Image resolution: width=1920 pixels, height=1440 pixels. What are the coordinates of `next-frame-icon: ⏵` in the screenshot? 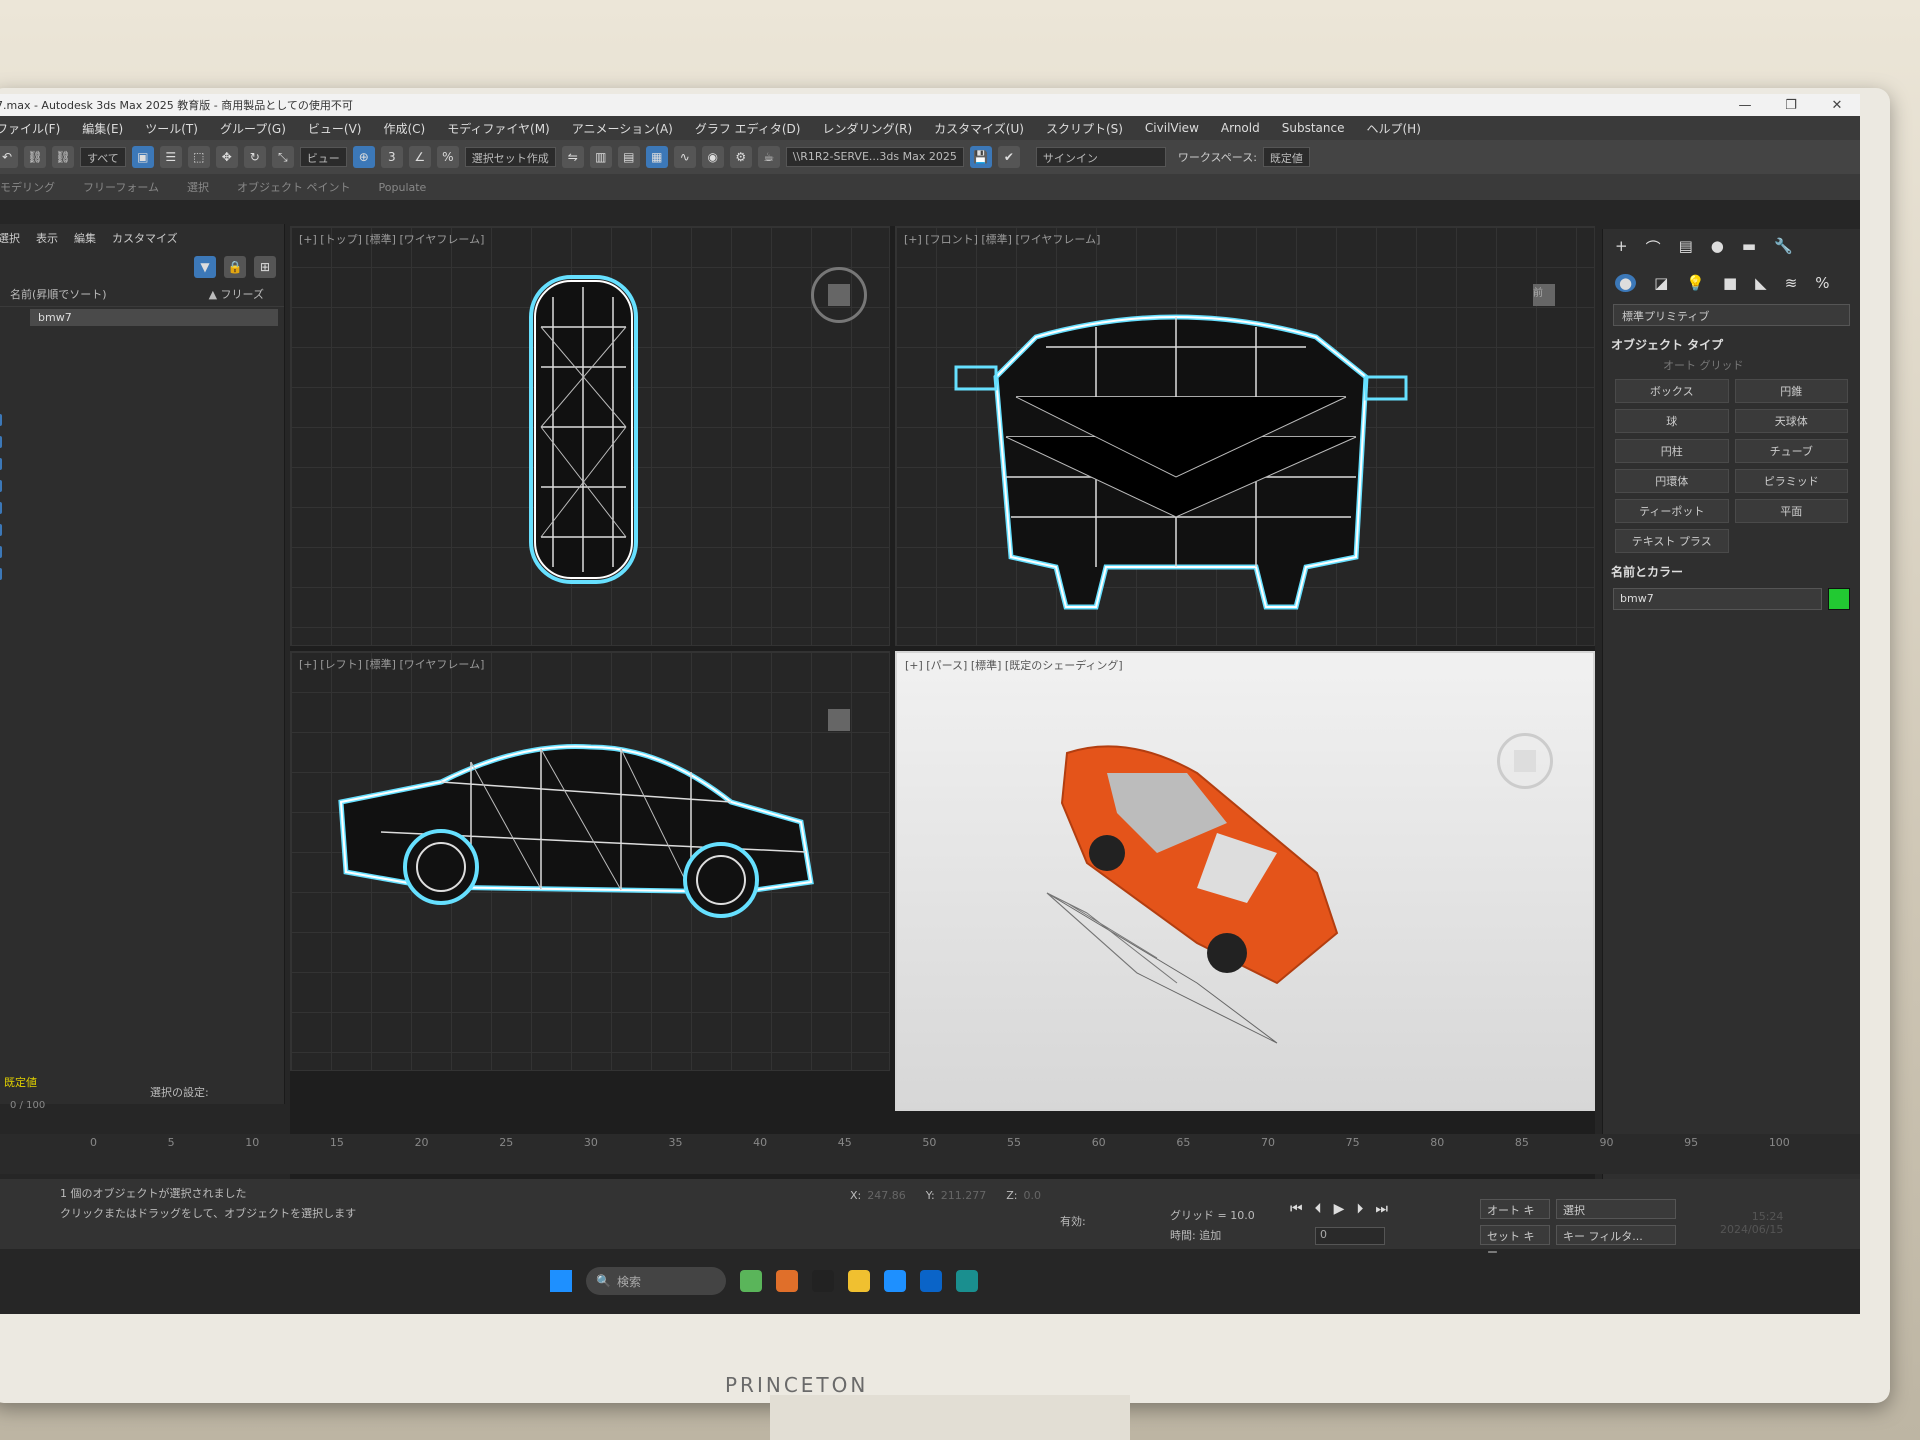 It's located at (1359, 1209).